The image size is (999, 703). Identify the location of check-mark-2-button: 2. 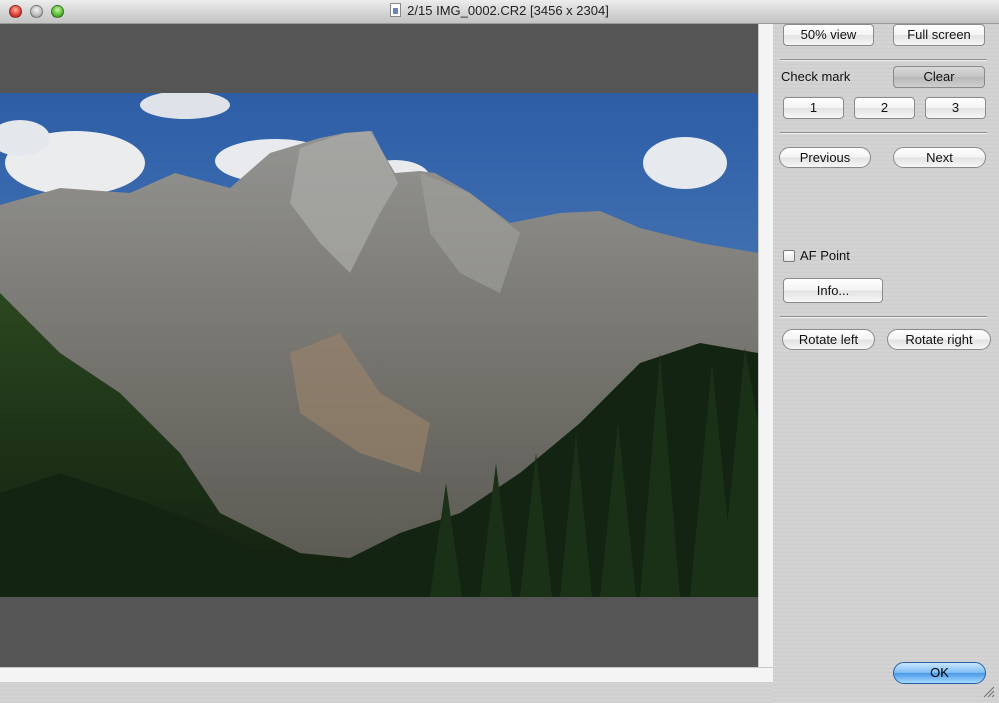
(884, 108).